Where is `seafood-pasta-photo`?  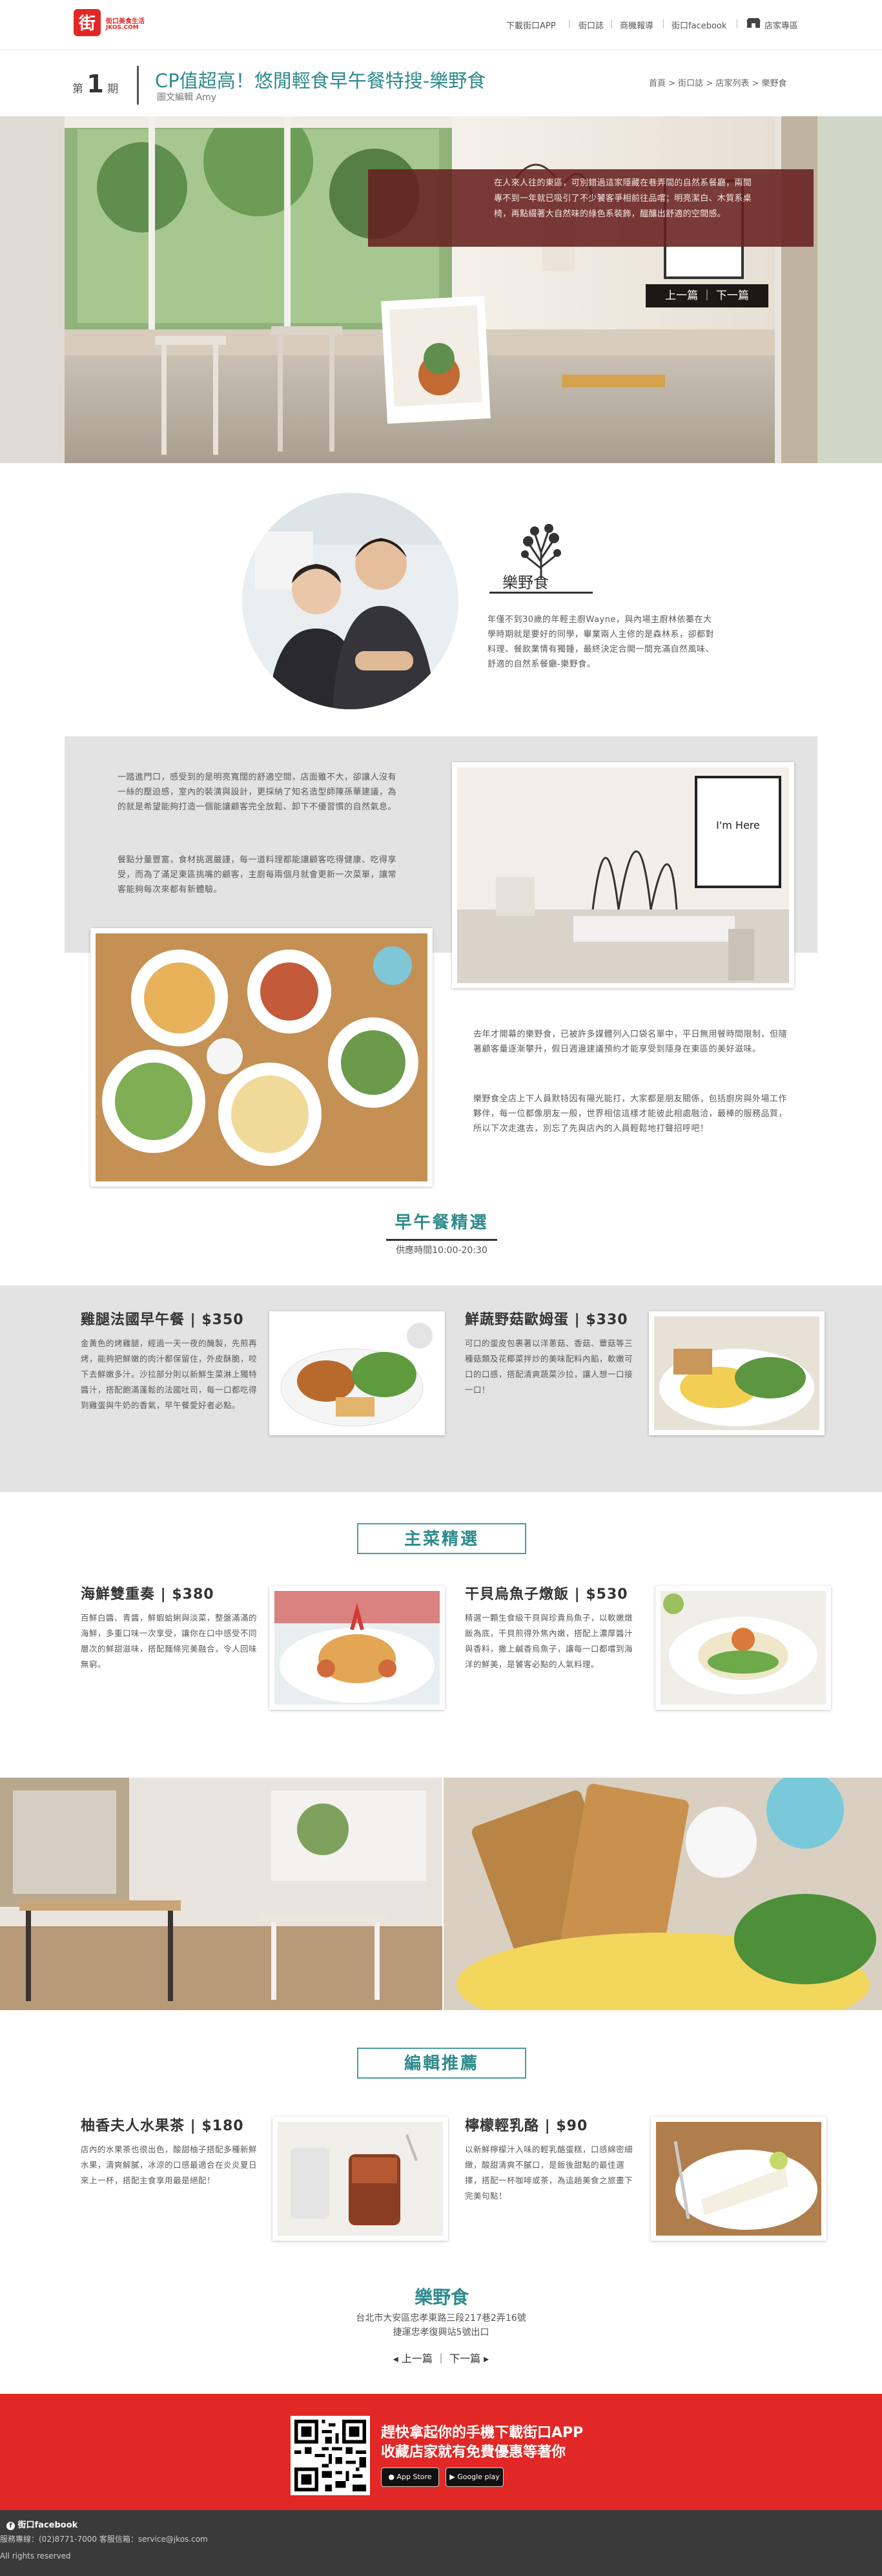
seafood-pasta-photo is located at coordinates (357, 1648).